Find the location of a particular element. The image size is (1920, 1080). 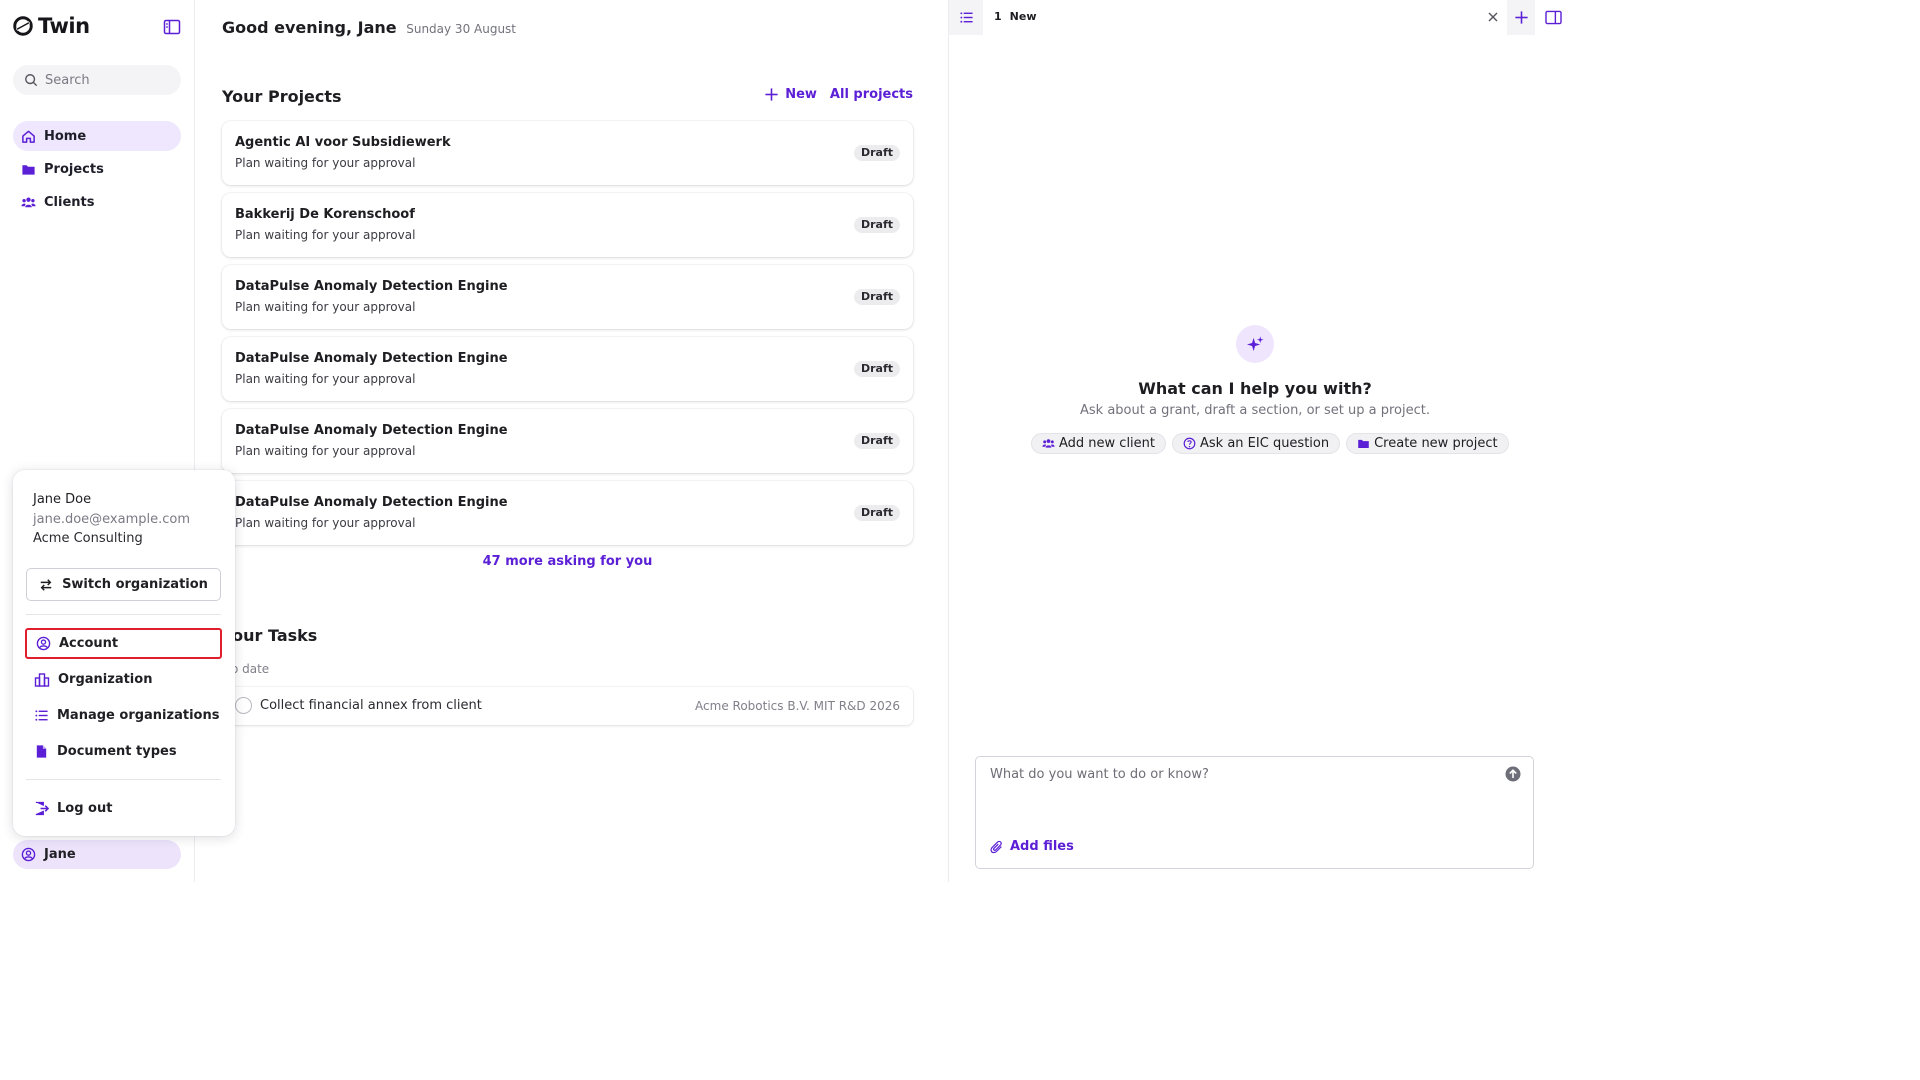

search-bar is located at coordinates (97, 80).